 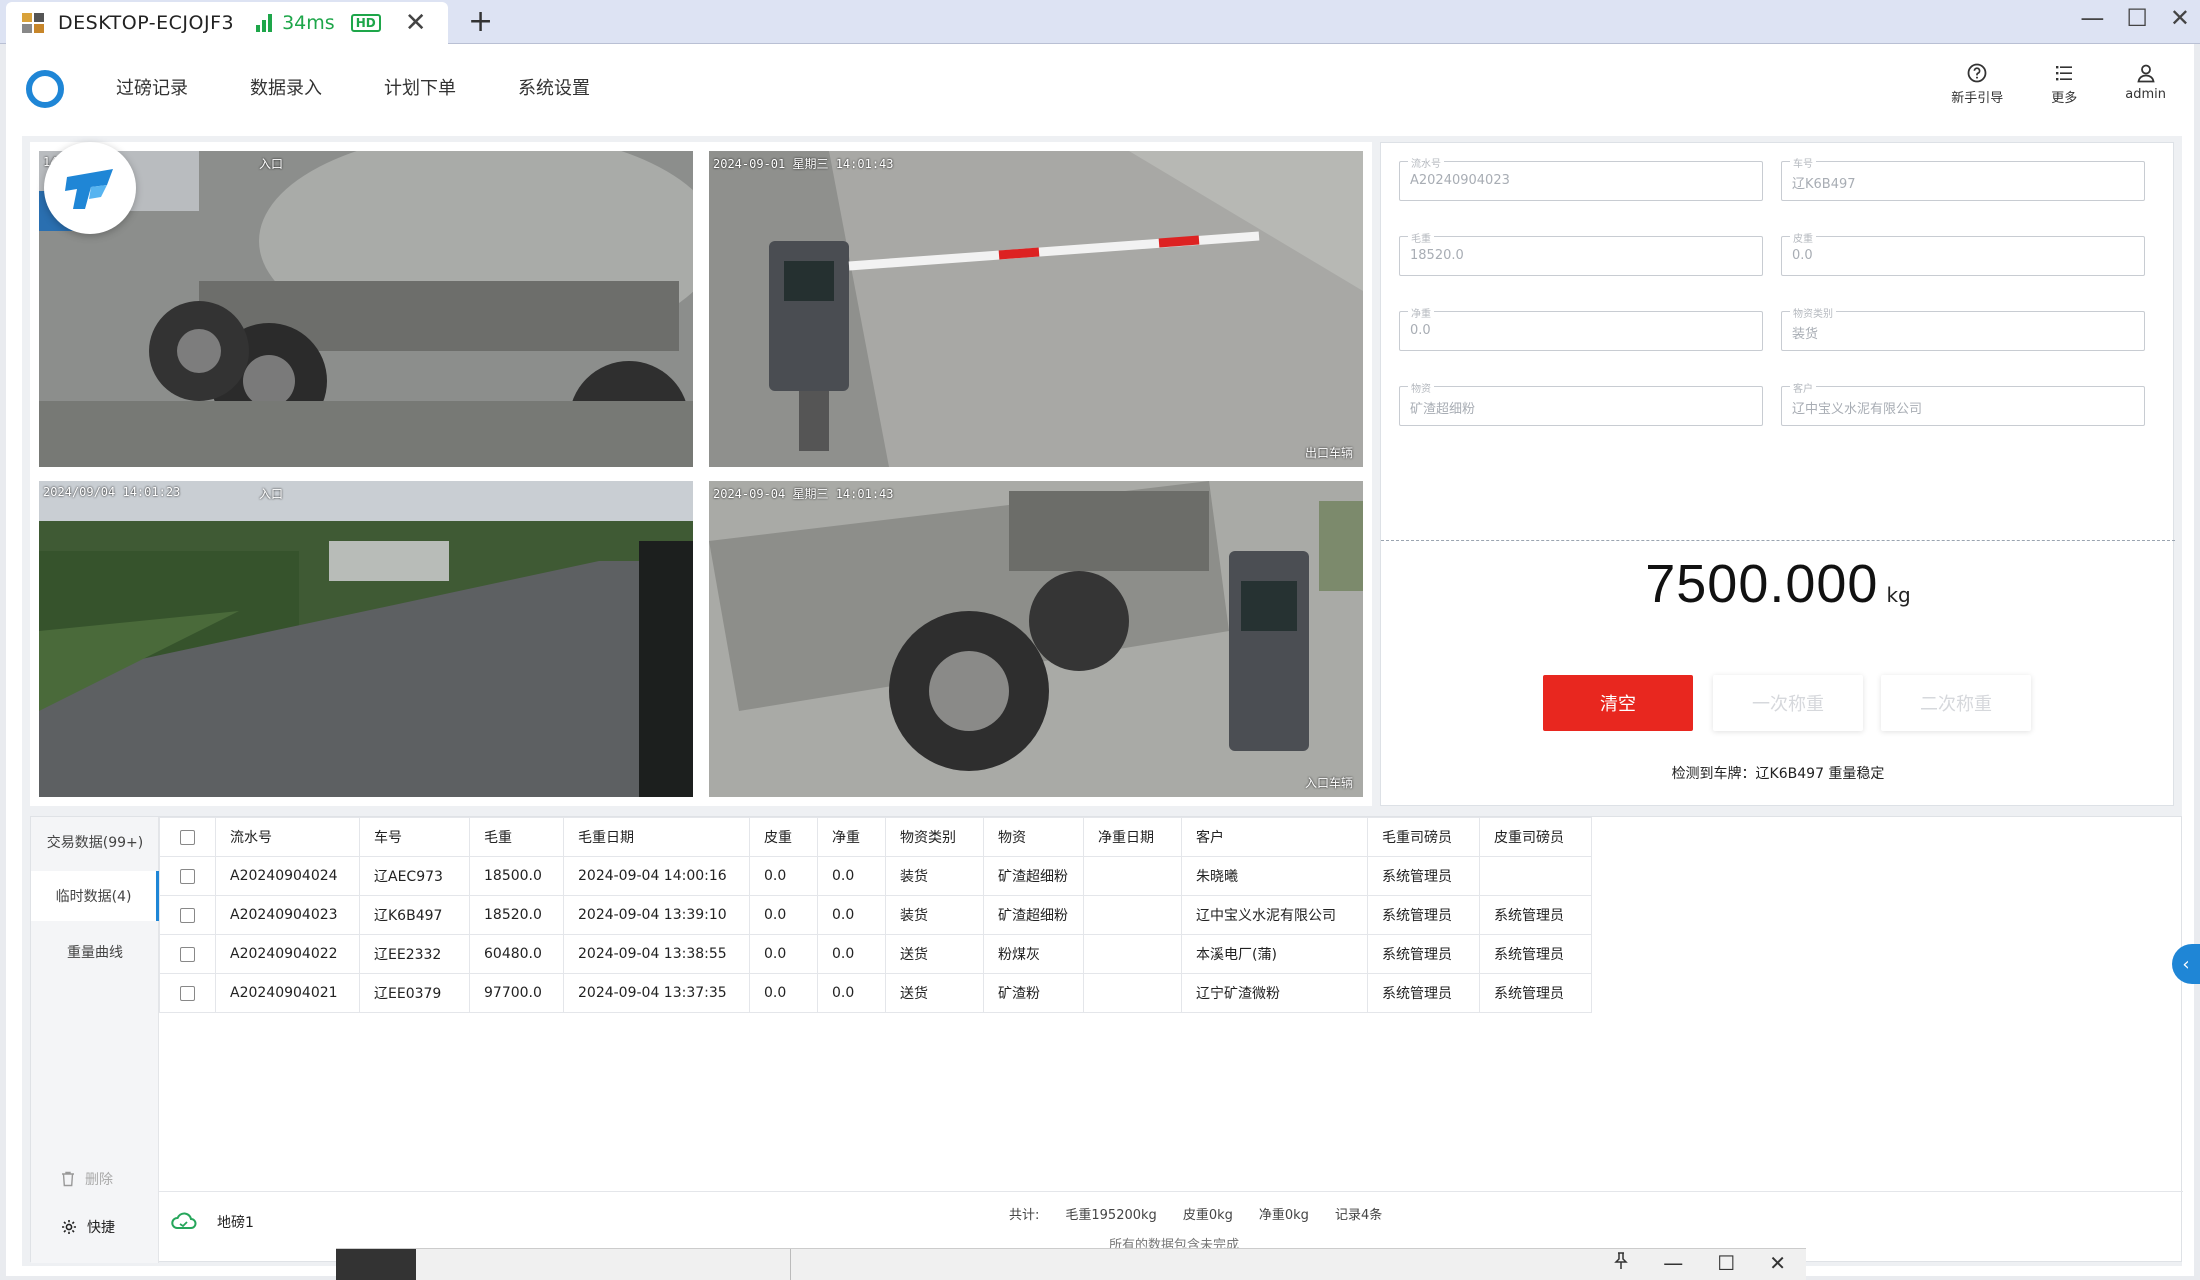 What do you see at coordinates (1621, 1263) in the screenshot?
I see `pin-icon` at bounding box center [1621, 1263].